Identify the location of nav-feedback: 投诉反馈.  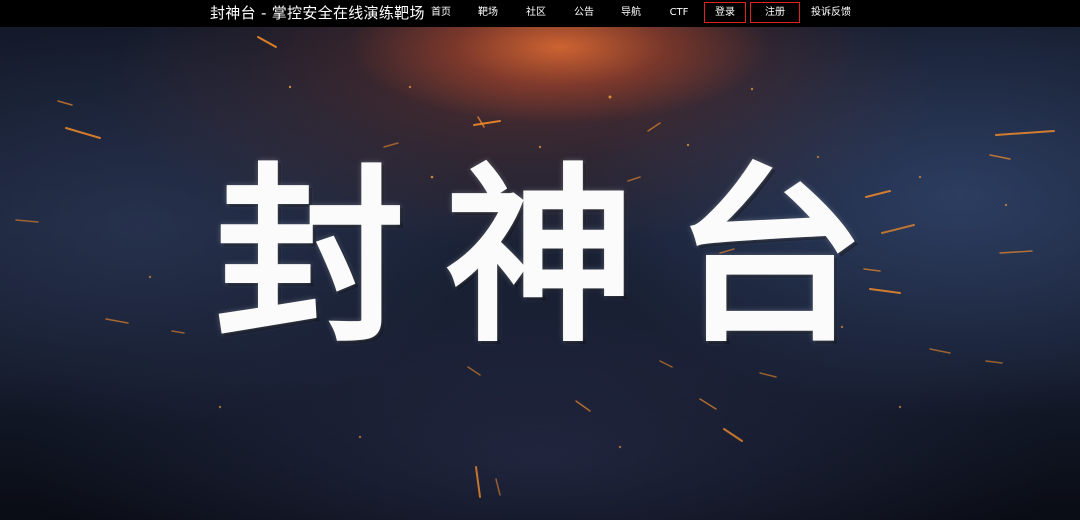
(831, 13).